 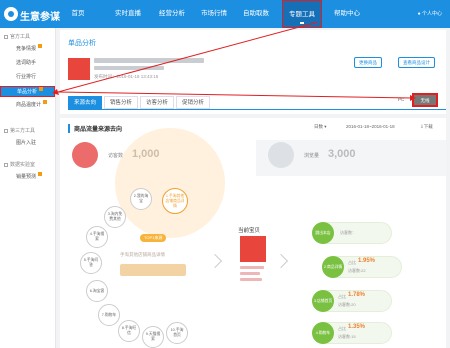 What do you see at coordinates (149, 60) in the screenshot?
I see `item-title-redacted` at bounding box center [149, 60].